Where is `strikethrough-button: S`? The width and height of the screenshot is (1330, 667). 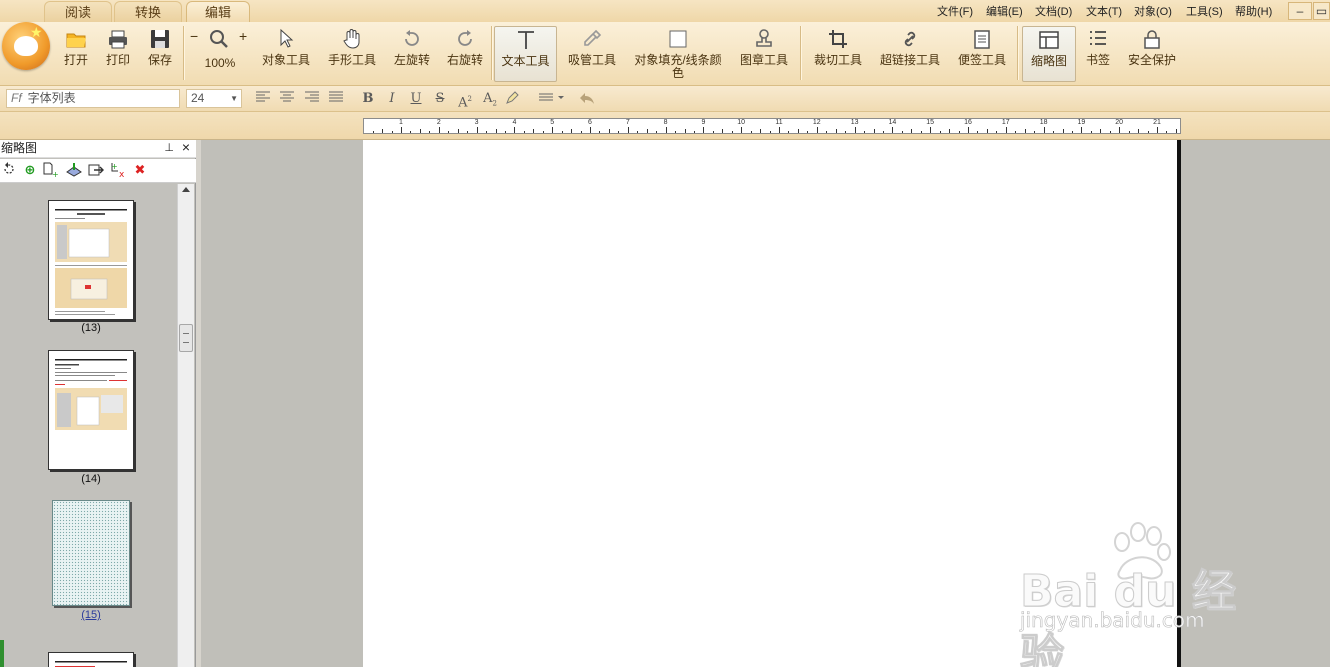
strikethrough-button: S is located at coordinates (440, 99).